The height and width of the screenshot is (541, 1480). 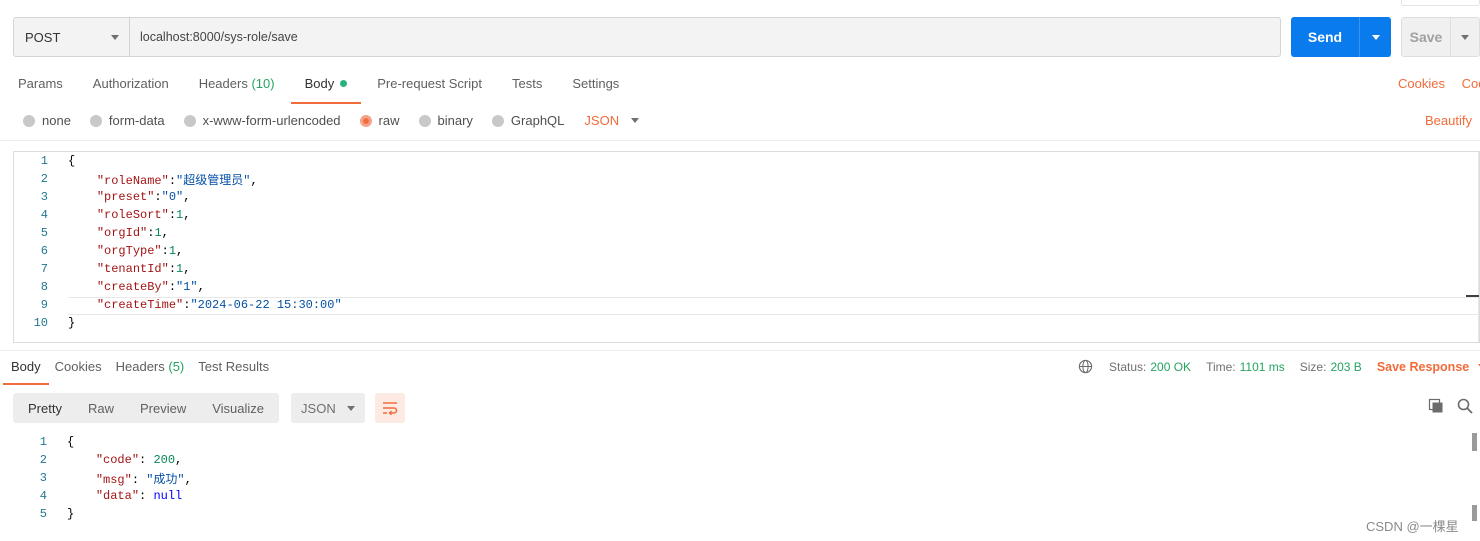 I want to click on tab-label: Test Results, so click(x=234, y=366).